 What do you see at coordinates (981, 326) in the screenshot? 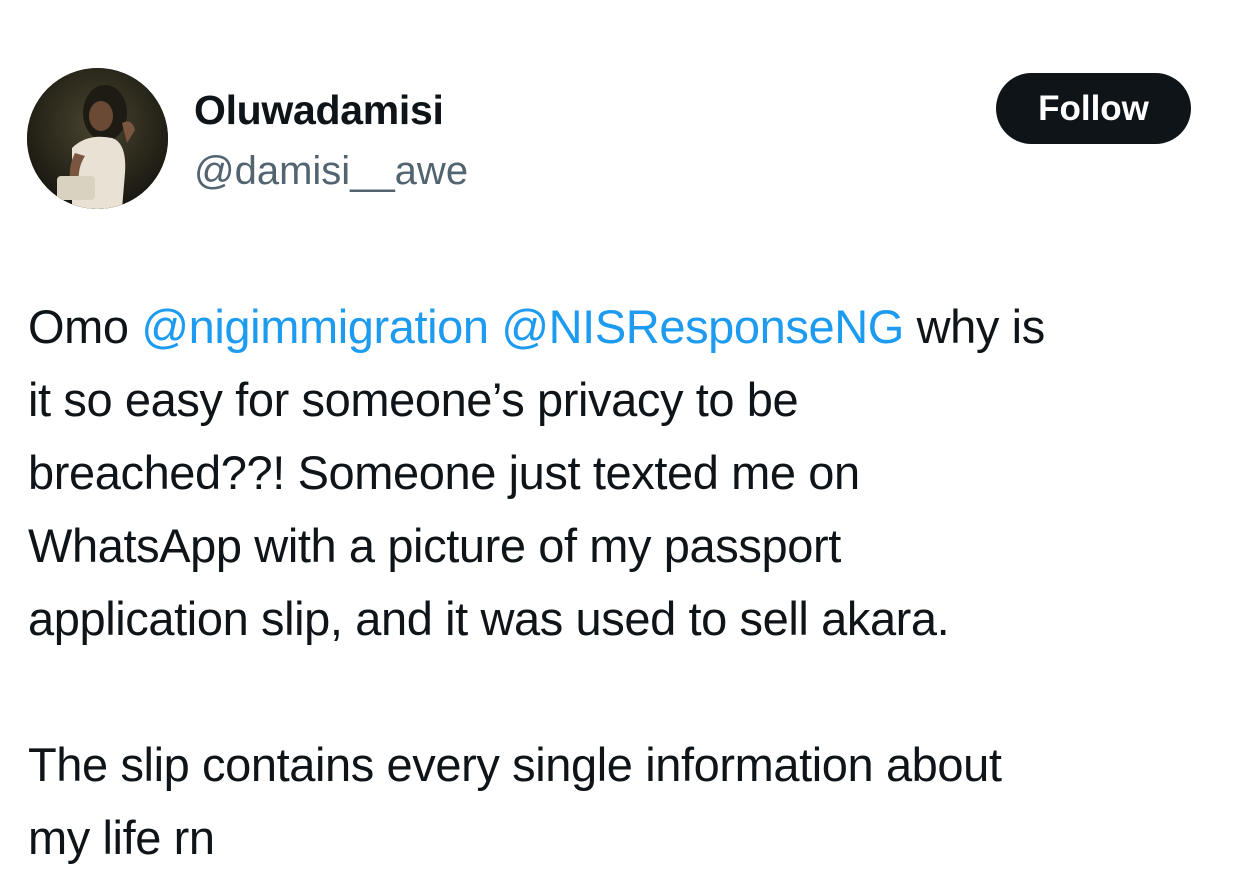
I see `tweet-text-segment: why is` at bounding box center [981, 326].